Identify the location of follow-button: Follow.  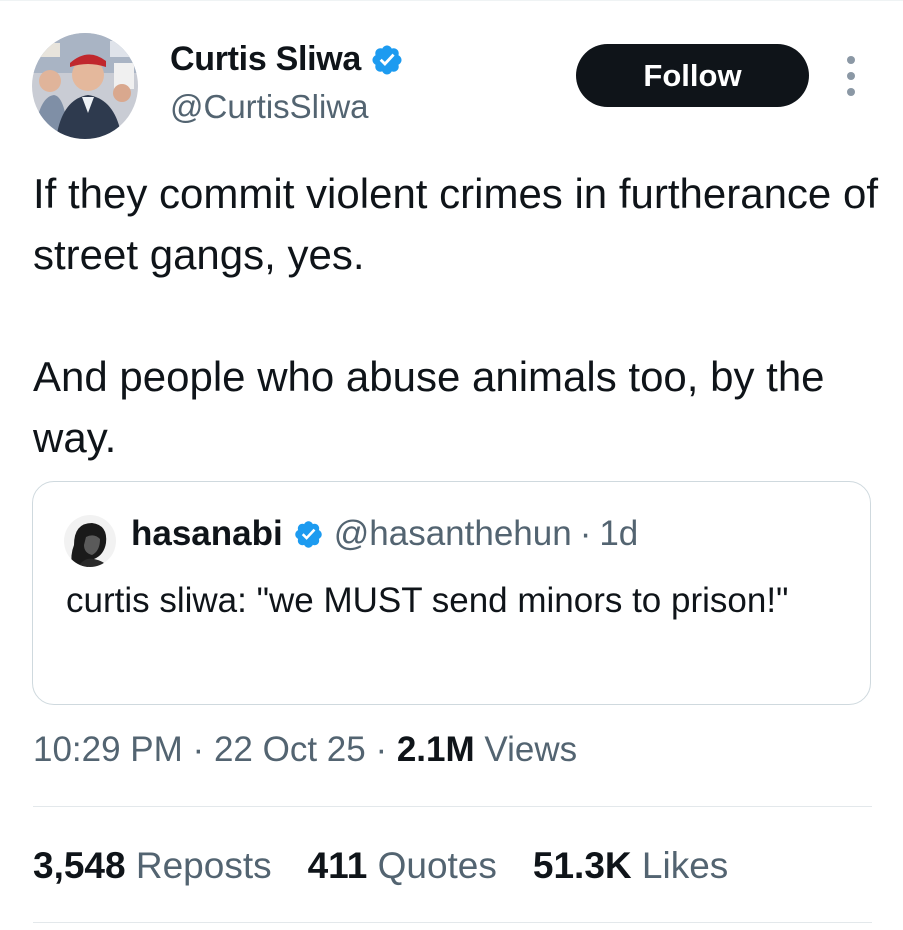
(692, 75).